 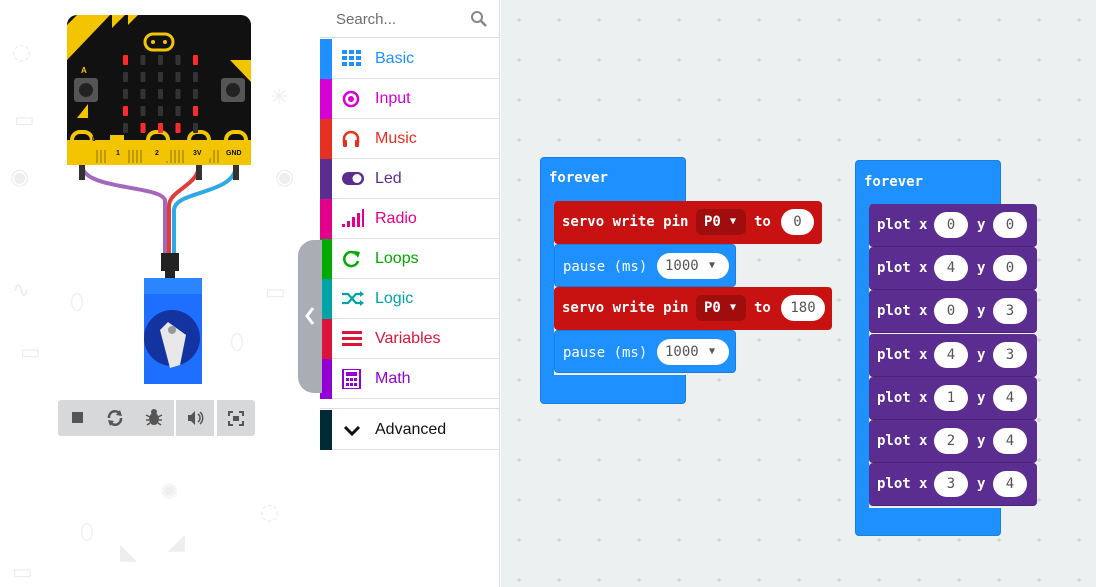 I want to click on simulator-controls, so click(x=156, y=418).